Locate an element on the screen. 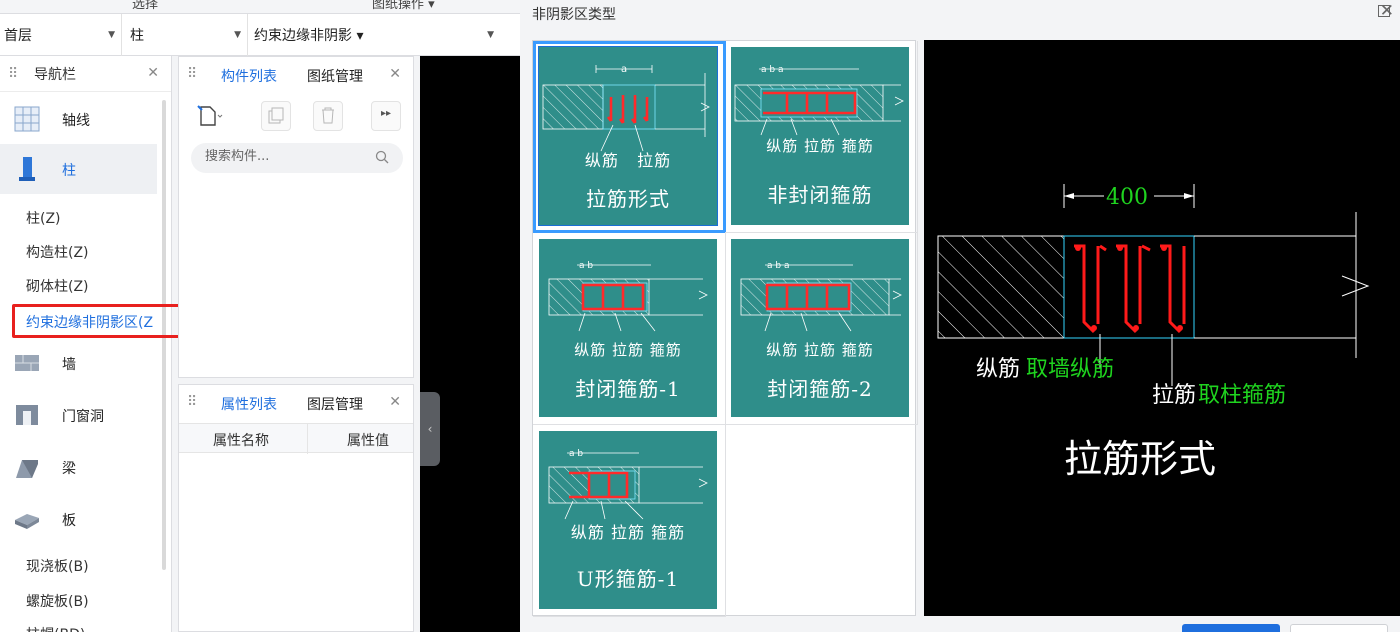 The height and width of the screenshot is (632, 1400). option-closed-stirrup-2: a b a 纵筋 拉筋 箍筋 封闭箍筋-2 is located at coordinates (821, 329).